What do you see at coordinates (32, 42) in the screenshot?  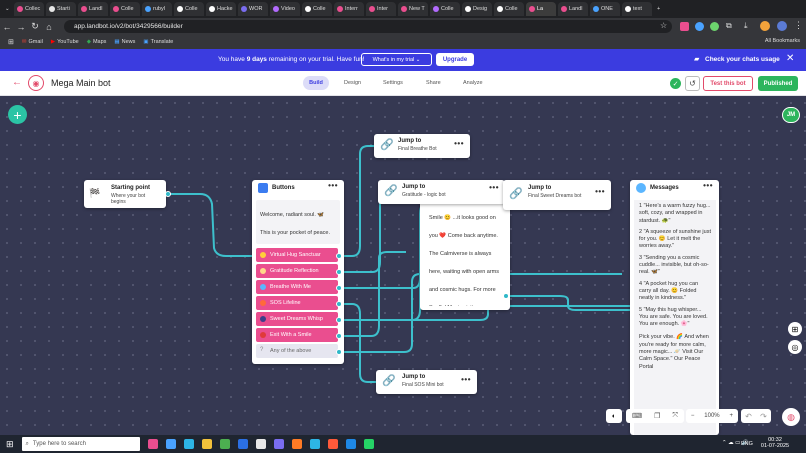 I see `bookmark-gmail: ✉ Gmail` at bounding box center [32, 42].